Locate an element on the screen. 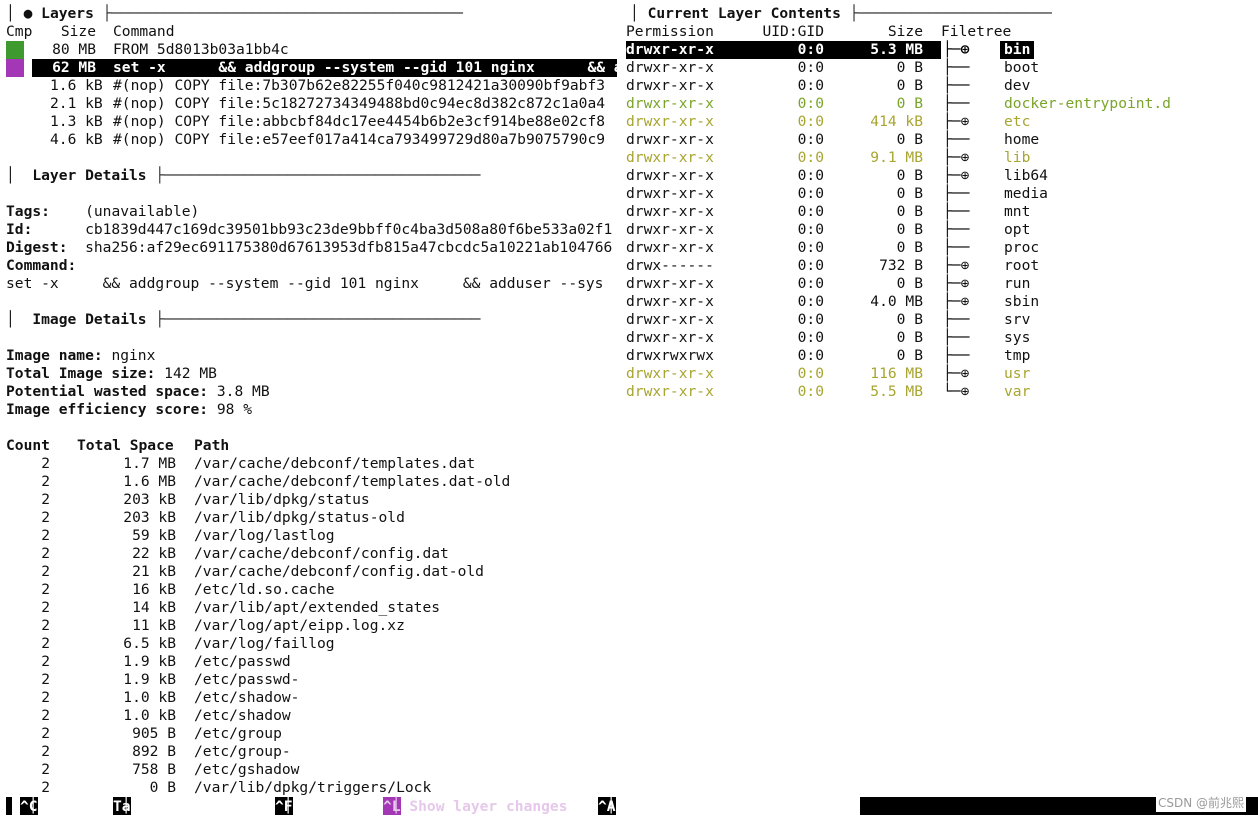 The image size is (1258, 819). col-cmp-header: Cmp is located at coordinates (19, 31).